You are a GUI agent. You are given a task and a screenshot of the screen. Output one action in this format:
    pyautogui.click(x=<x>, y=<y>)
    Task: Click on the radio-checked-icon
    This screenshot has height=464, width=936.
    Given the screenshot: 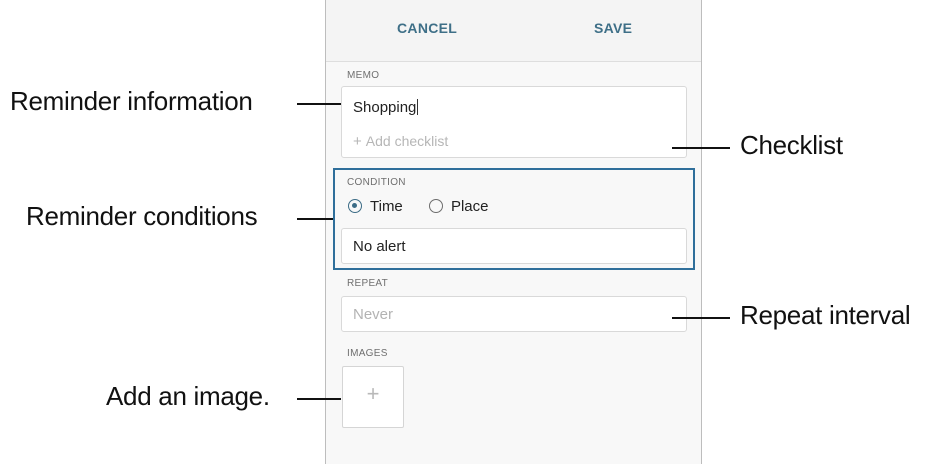 What is the action you would take?
    pyautogui.click(x=355, y=206)
    